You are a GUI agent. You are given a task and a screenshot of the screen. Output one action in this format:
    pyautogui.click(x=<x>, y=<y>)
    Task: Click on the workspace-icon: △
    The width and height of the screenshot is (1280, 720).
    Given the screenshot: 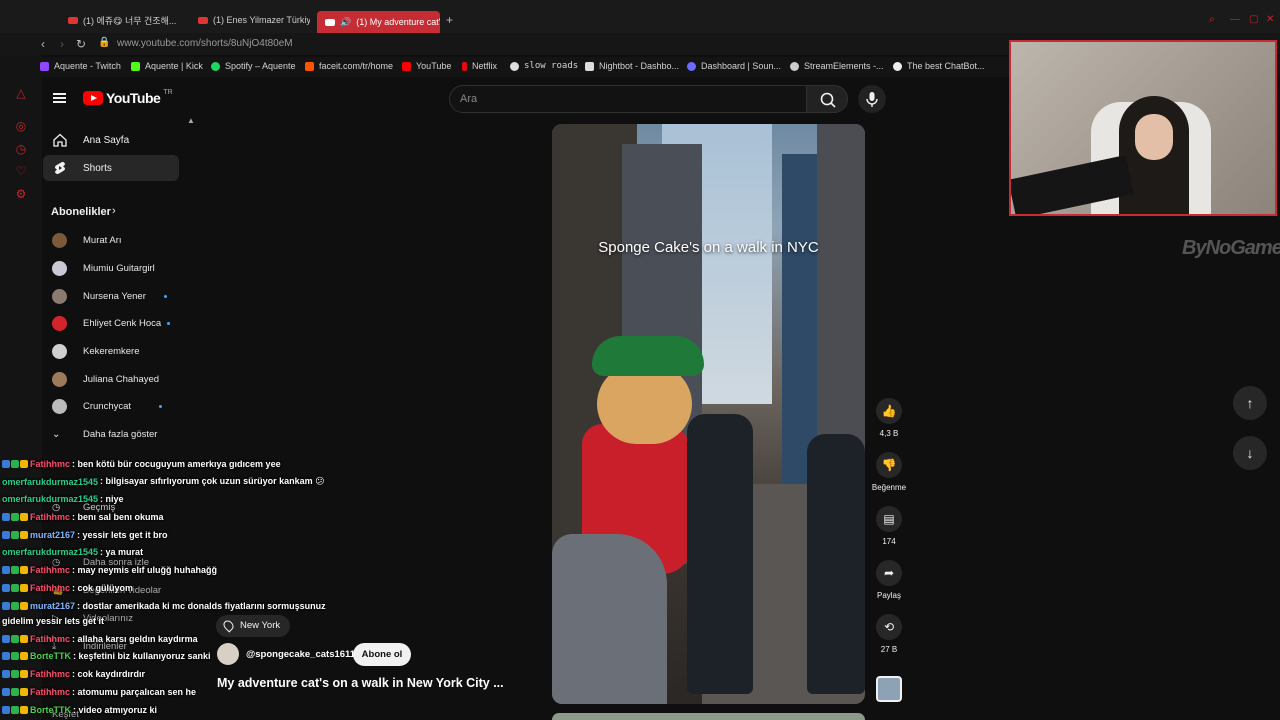 What is the action you would take?
    pyautogui.click(x=21, y=93)
    